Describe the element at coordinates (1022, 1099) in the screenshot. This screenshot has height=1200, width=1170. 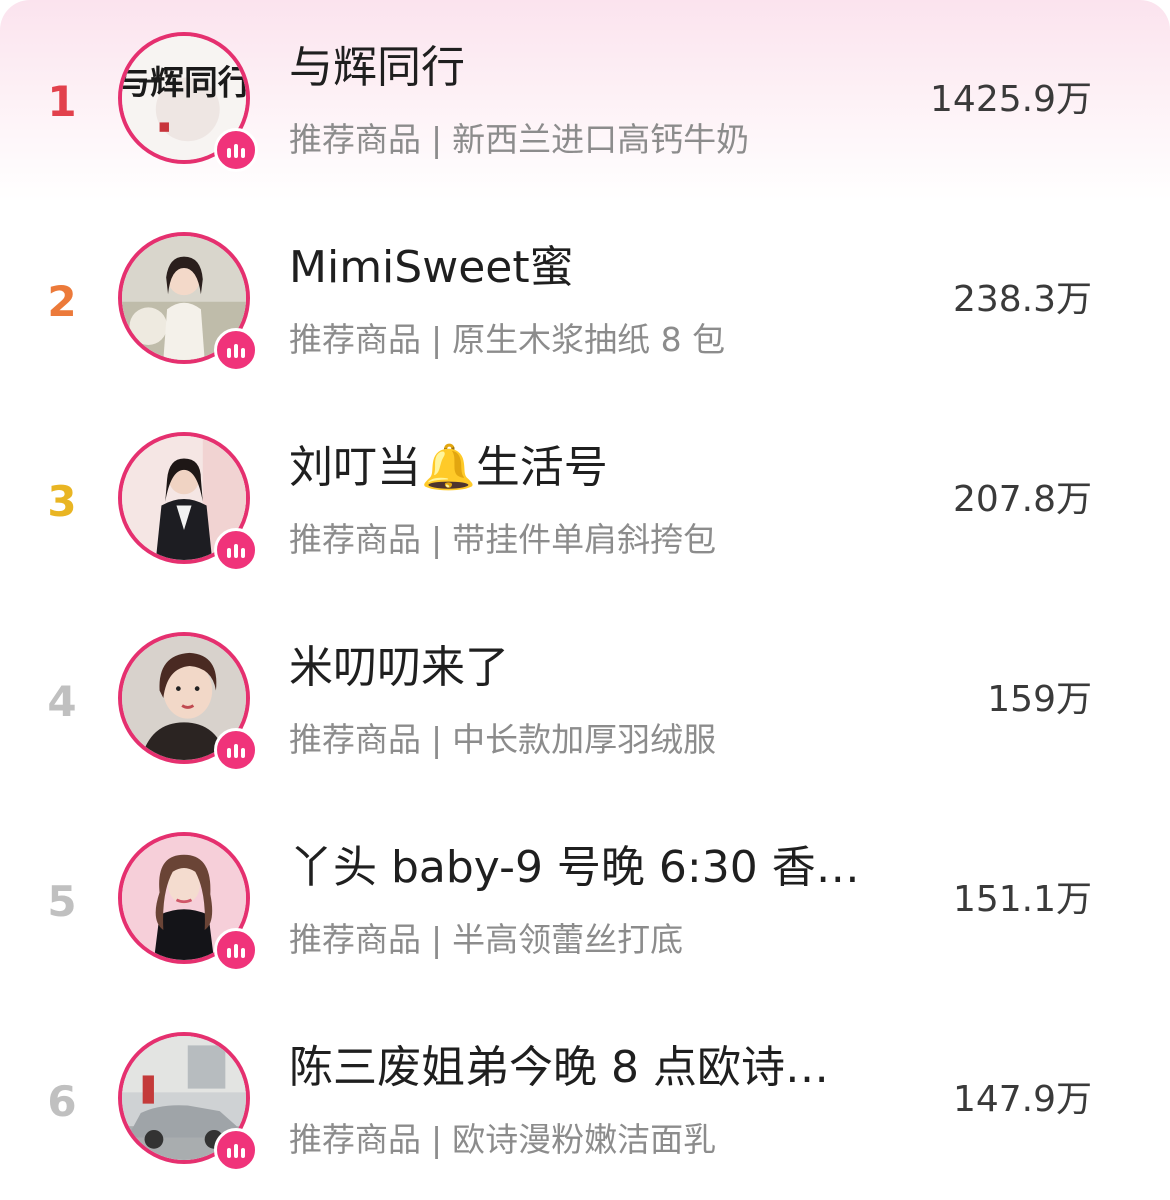
I see `popularity-value: 147.9万` at that location.